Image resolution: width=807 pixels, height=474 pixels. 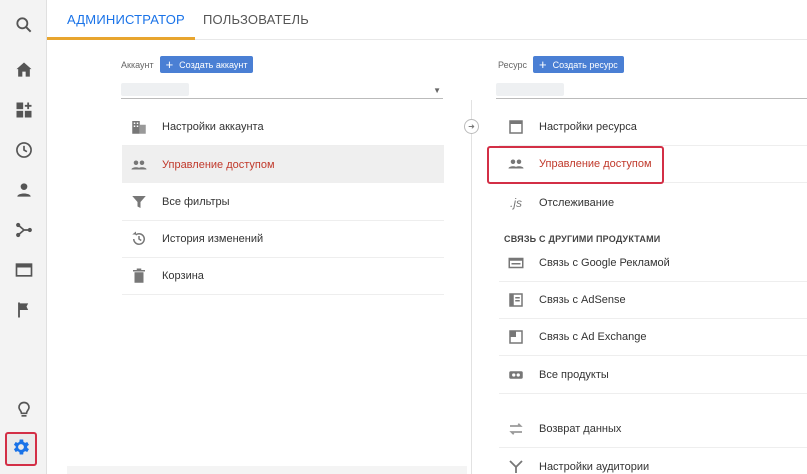 What do you see at coordinates (653, 127) in the screenshot?
I see `menu-property-settings: Настройки ресурса` at bounding box center [653, 127].